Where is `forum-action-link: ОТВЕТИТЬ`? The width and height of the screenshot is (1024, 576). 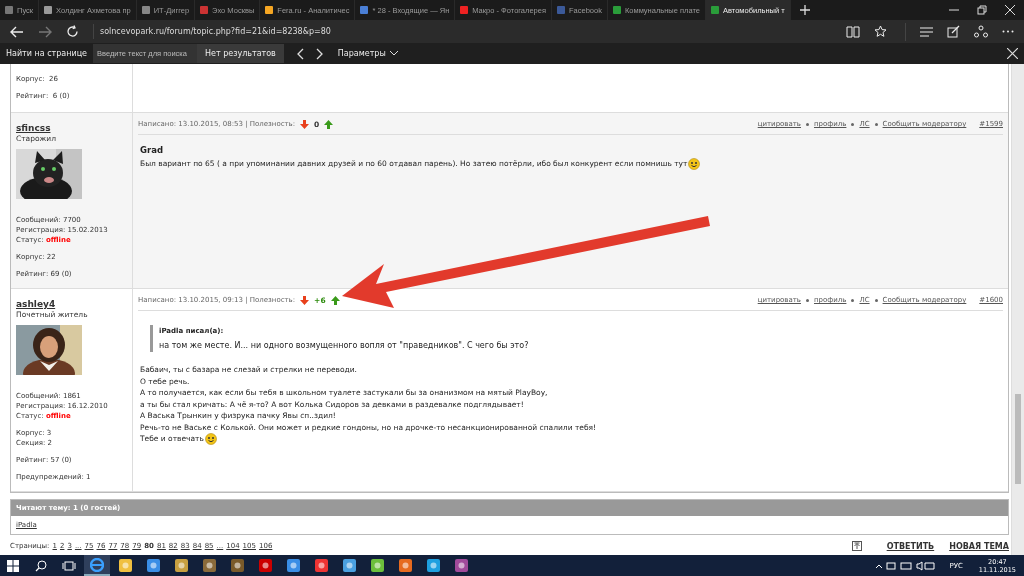
forum-action-link: ОТВЕТИТЬ is located at coordinates (910, 546).